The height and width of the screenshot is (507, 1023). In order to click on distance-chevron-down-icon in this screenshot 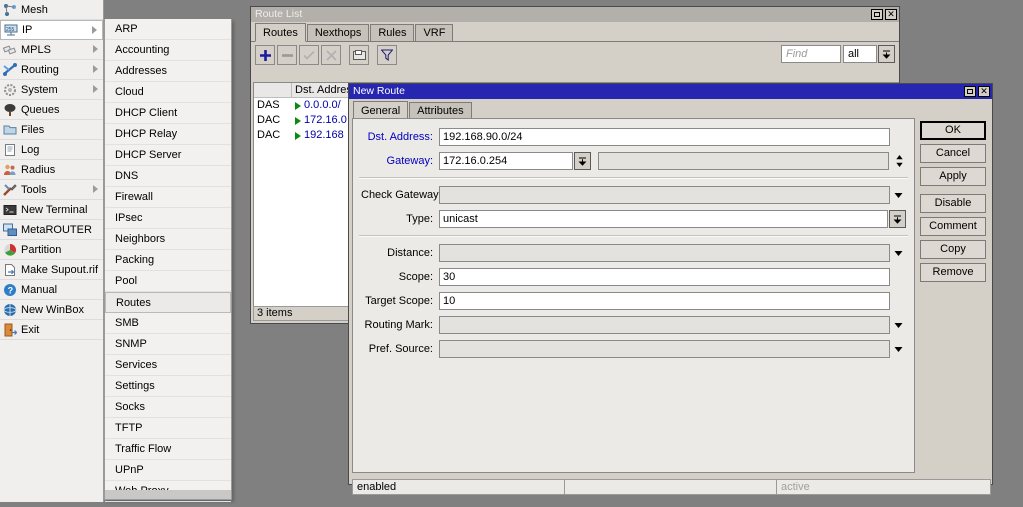, I will do `click(898, 253)`.